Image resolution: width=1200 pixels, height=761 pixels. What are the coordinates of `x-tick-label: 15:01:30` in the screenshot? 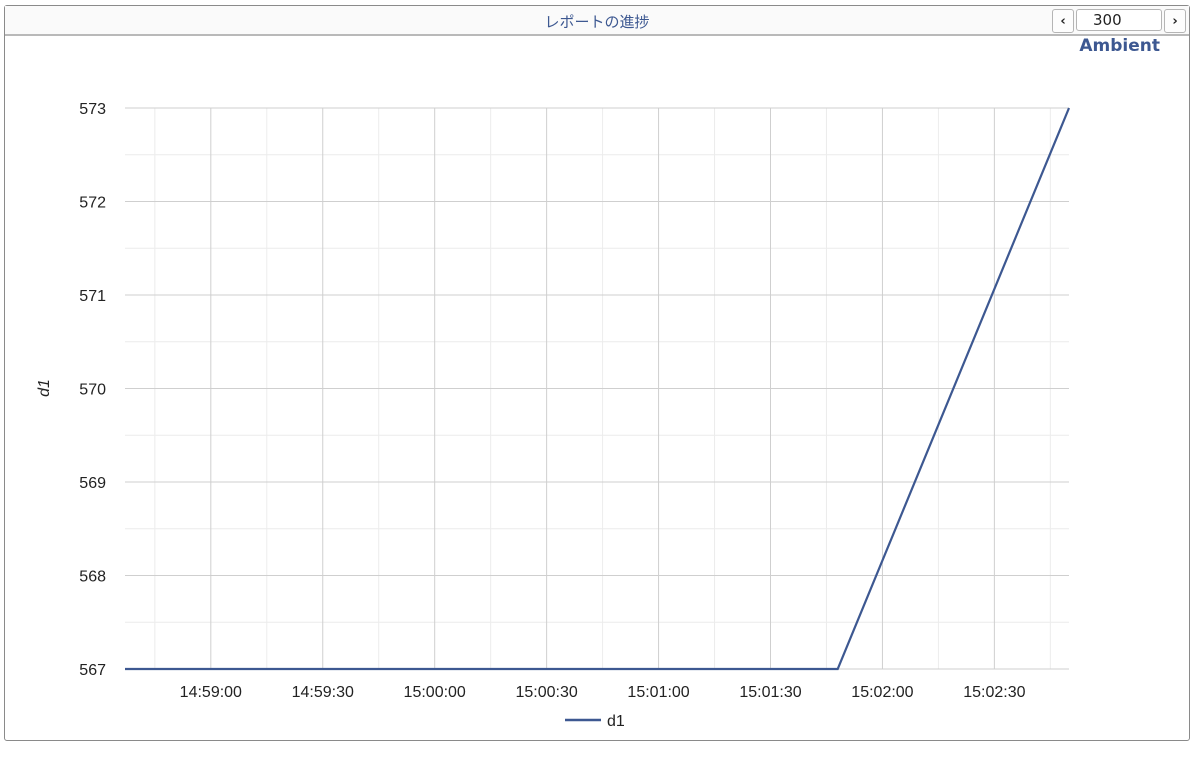 It's located at (770, 692).